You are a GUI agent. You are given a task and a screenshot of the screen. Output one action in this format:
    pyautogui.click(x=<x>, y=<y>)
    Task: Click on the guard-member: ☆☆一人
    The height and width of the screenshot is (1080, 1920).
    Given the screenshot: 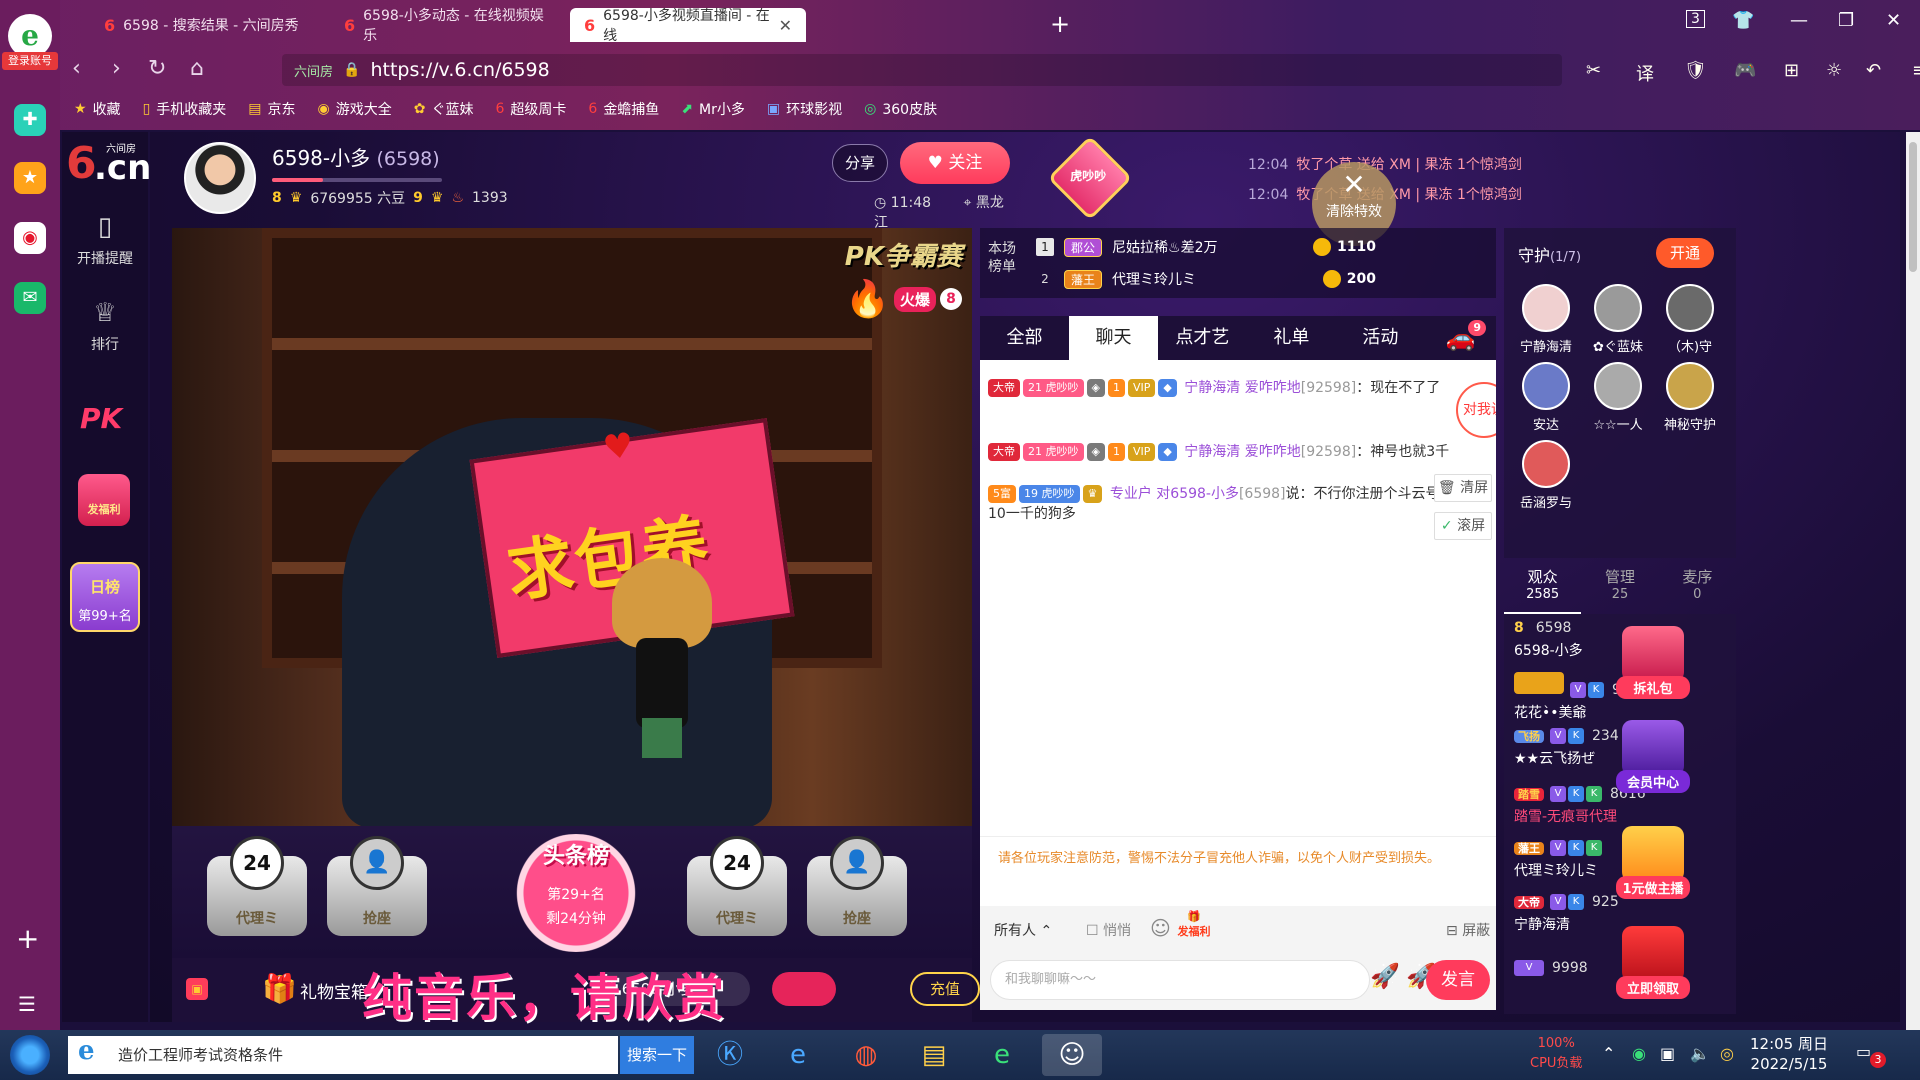 What is the action you would take?
    pyautogui.click(x=1618, y=397)
    